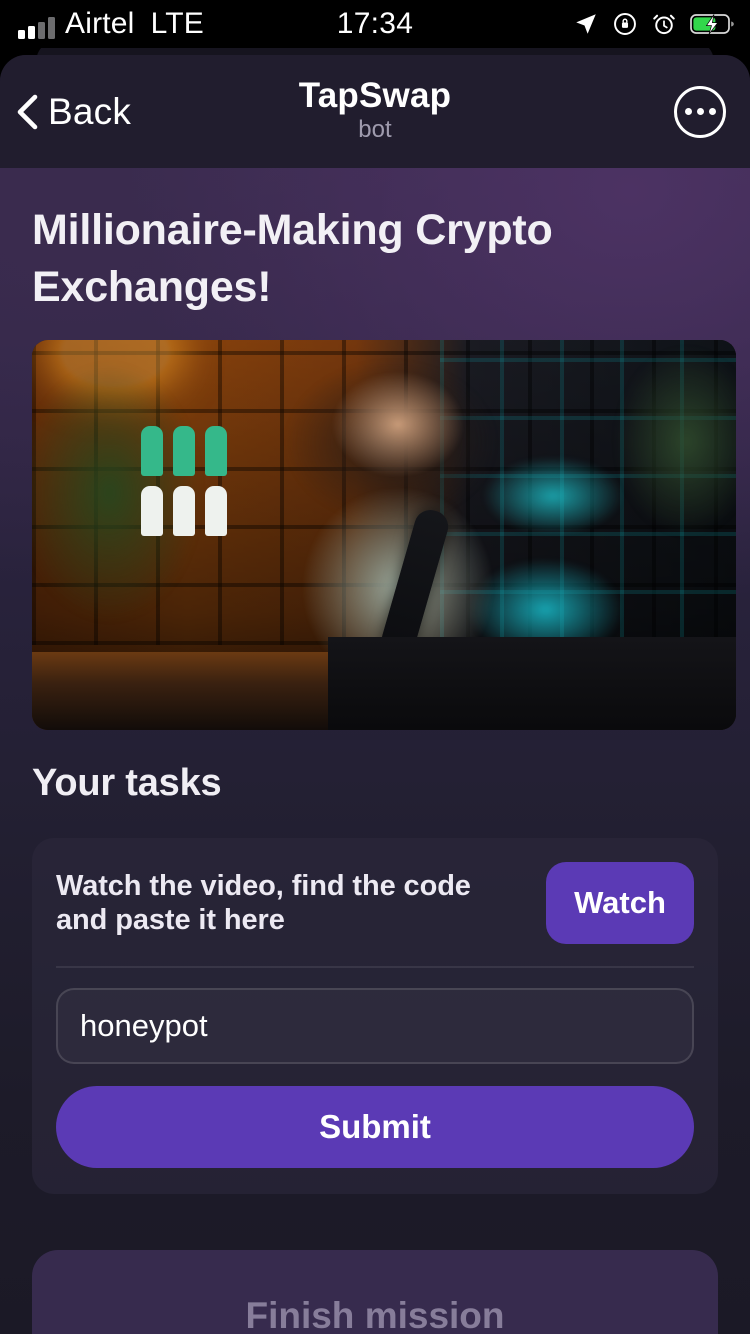 This screenshot has height=1334, width=750. Describe the element at coordinates (375, 1026) in the screenshot. I see `code-input` at that location.